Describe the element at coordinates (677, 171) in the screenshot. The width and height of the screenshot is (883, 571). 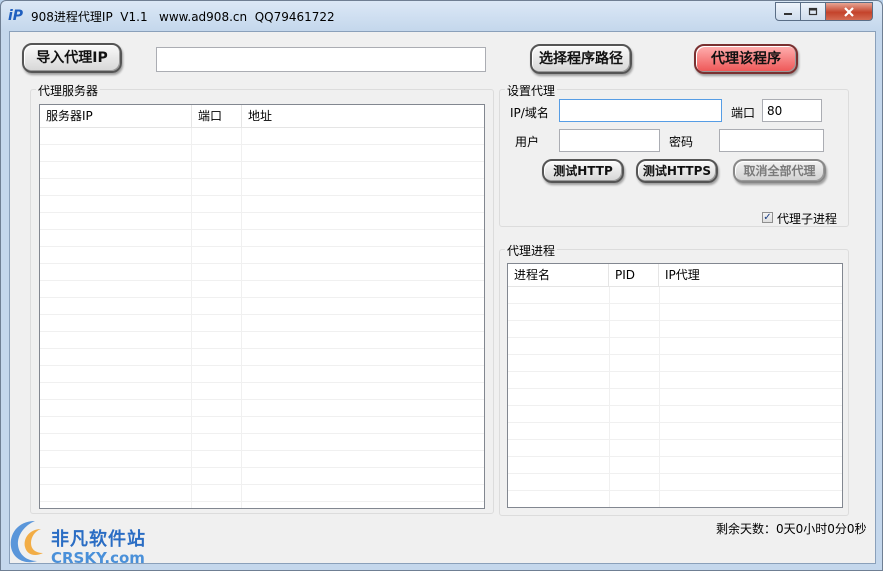
I see `test-https-button: 测试HTTPS` at that location.